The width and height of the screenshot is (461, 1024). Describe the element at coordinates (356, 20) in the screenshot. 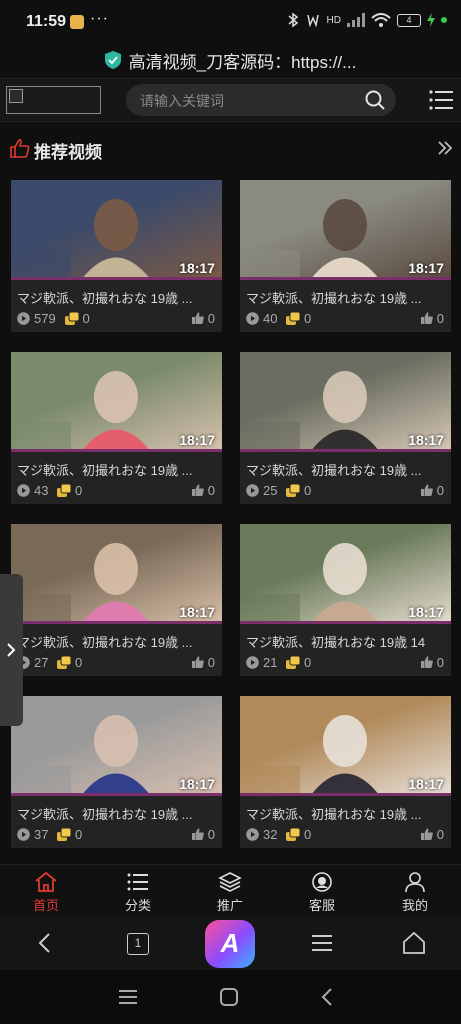

I see `cell-signal-icon` at that location.